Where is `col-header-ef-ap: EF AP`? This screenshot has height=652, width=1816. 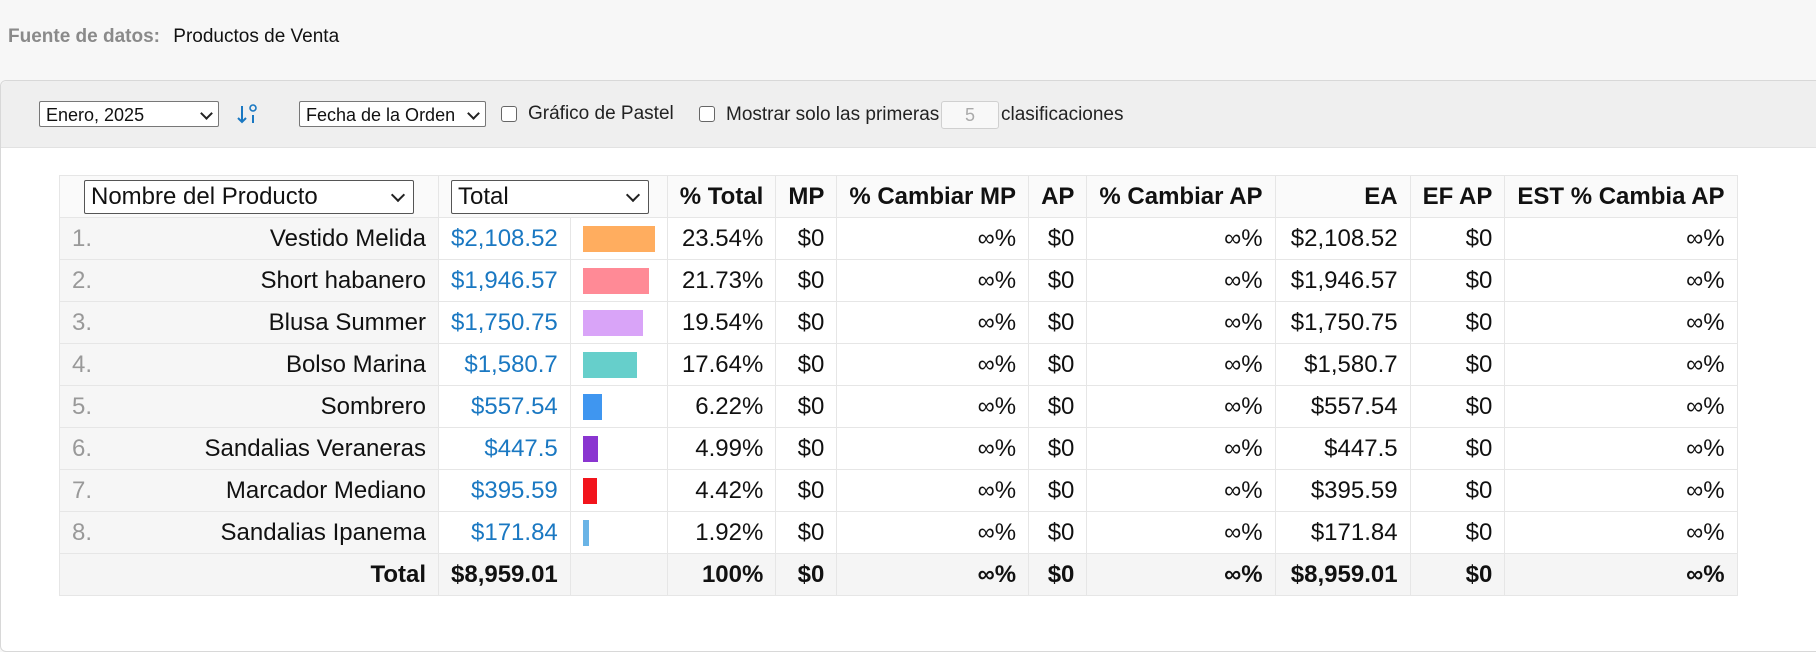
col-header-ef-ap: EF AP is located at coordinates (1457, 196).